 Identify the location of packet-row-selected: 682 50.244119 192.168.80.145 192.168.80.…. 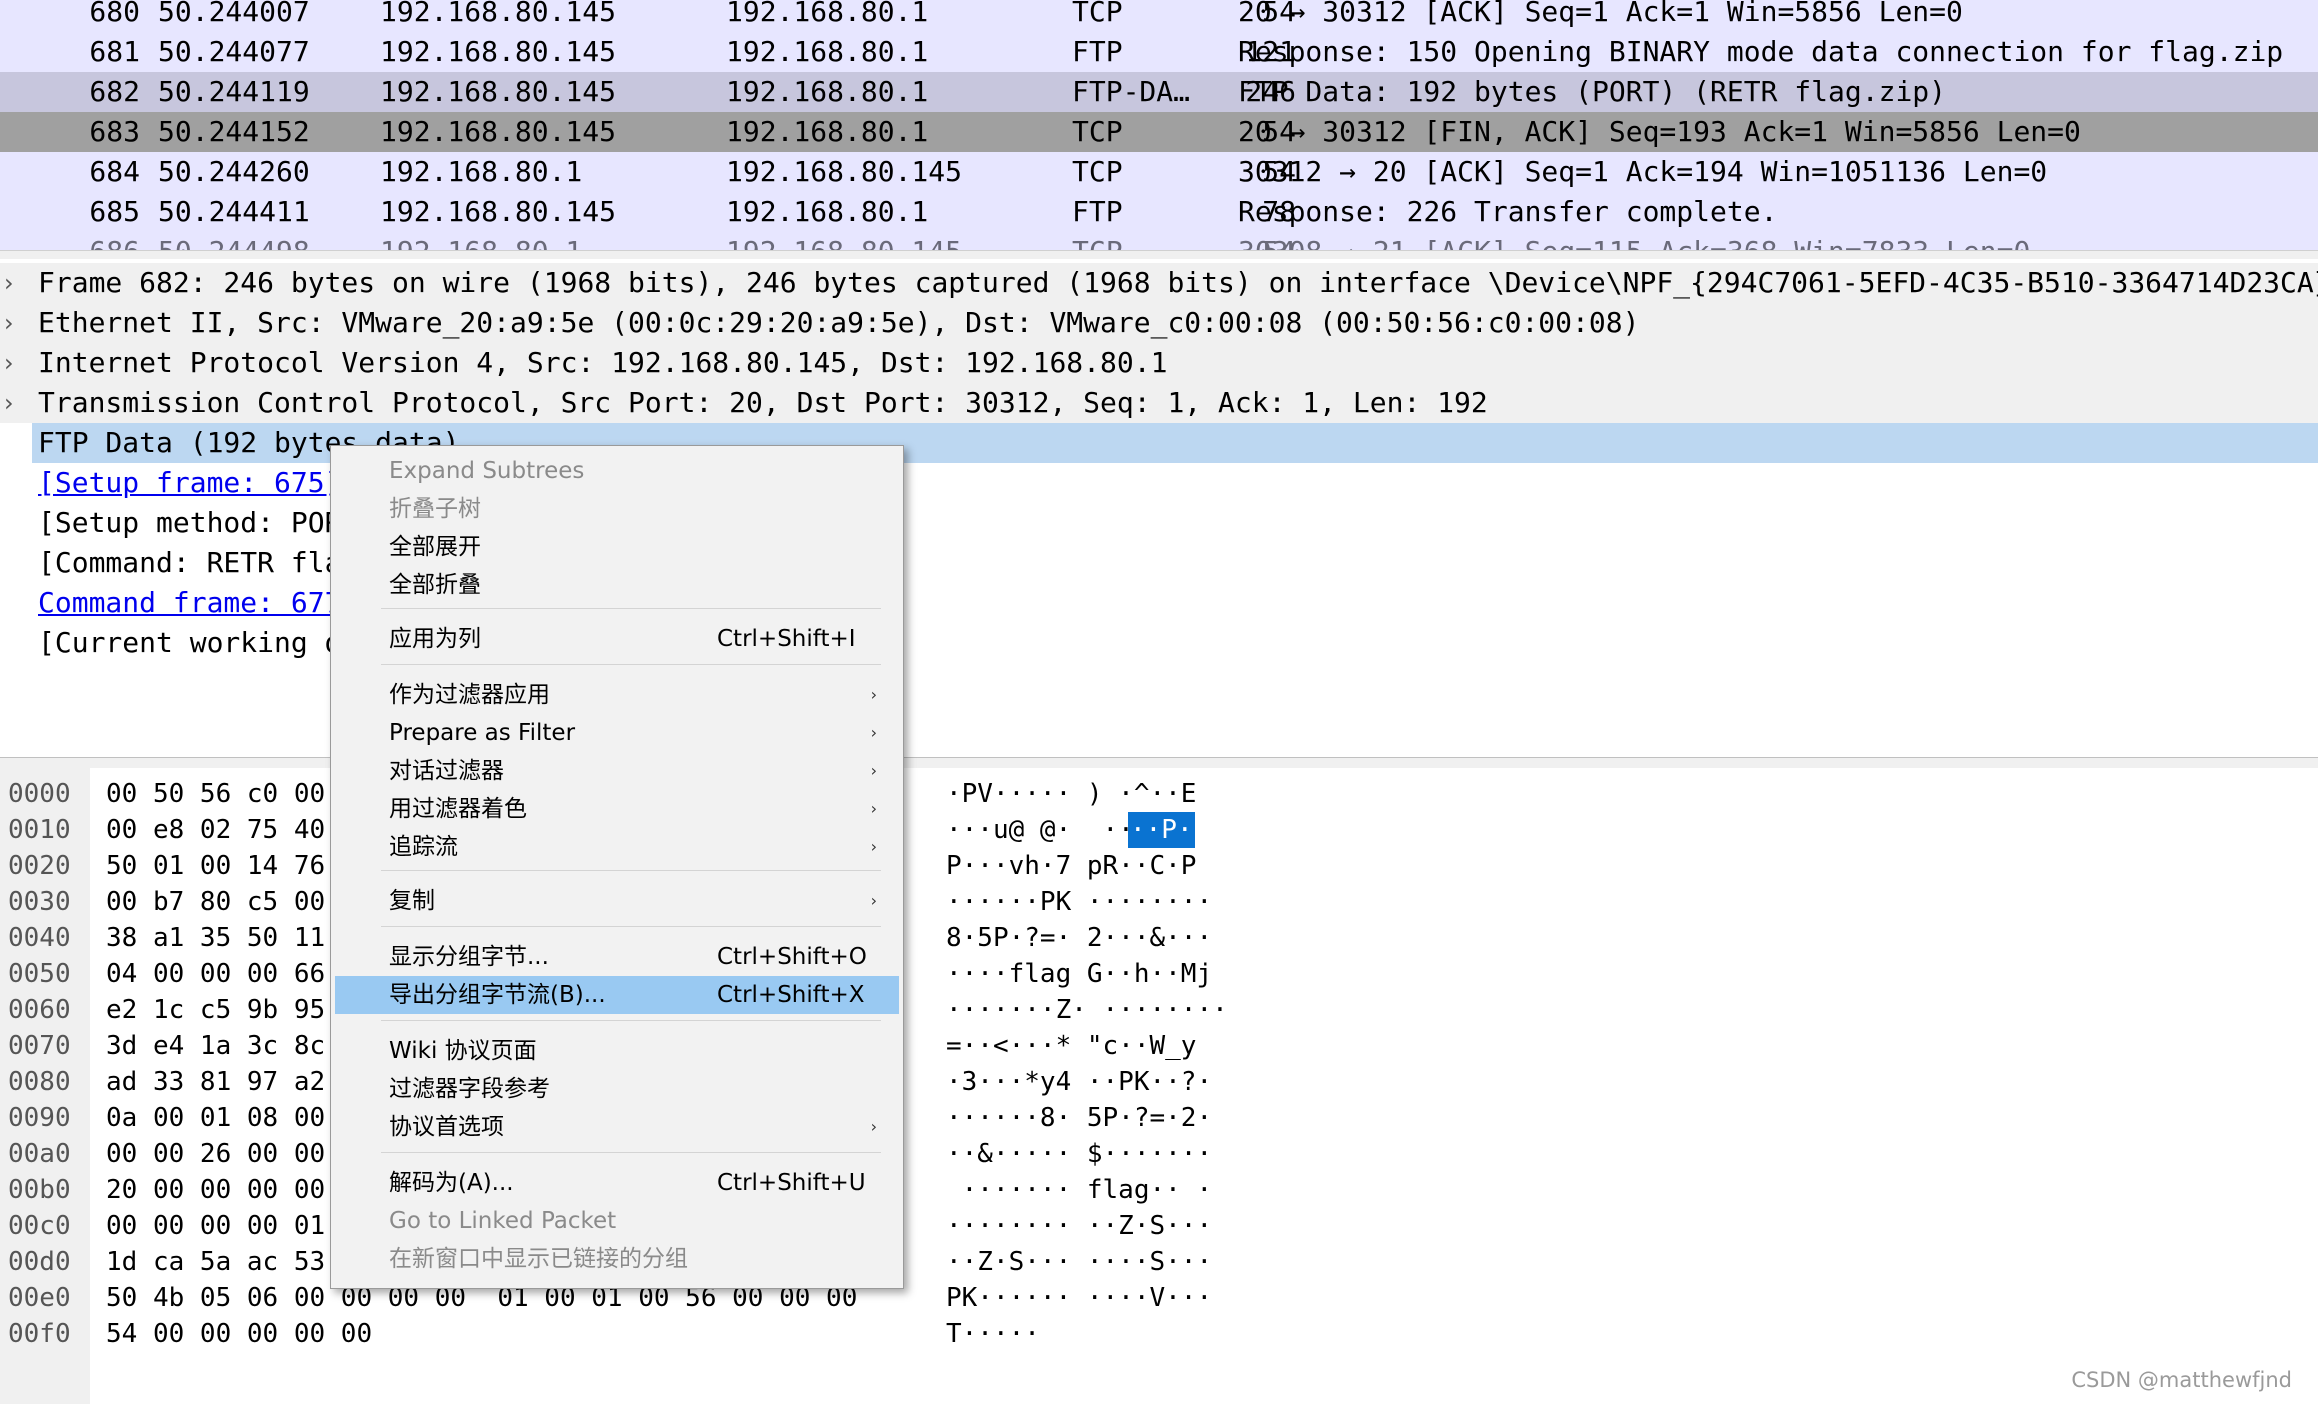
(1159, 92).